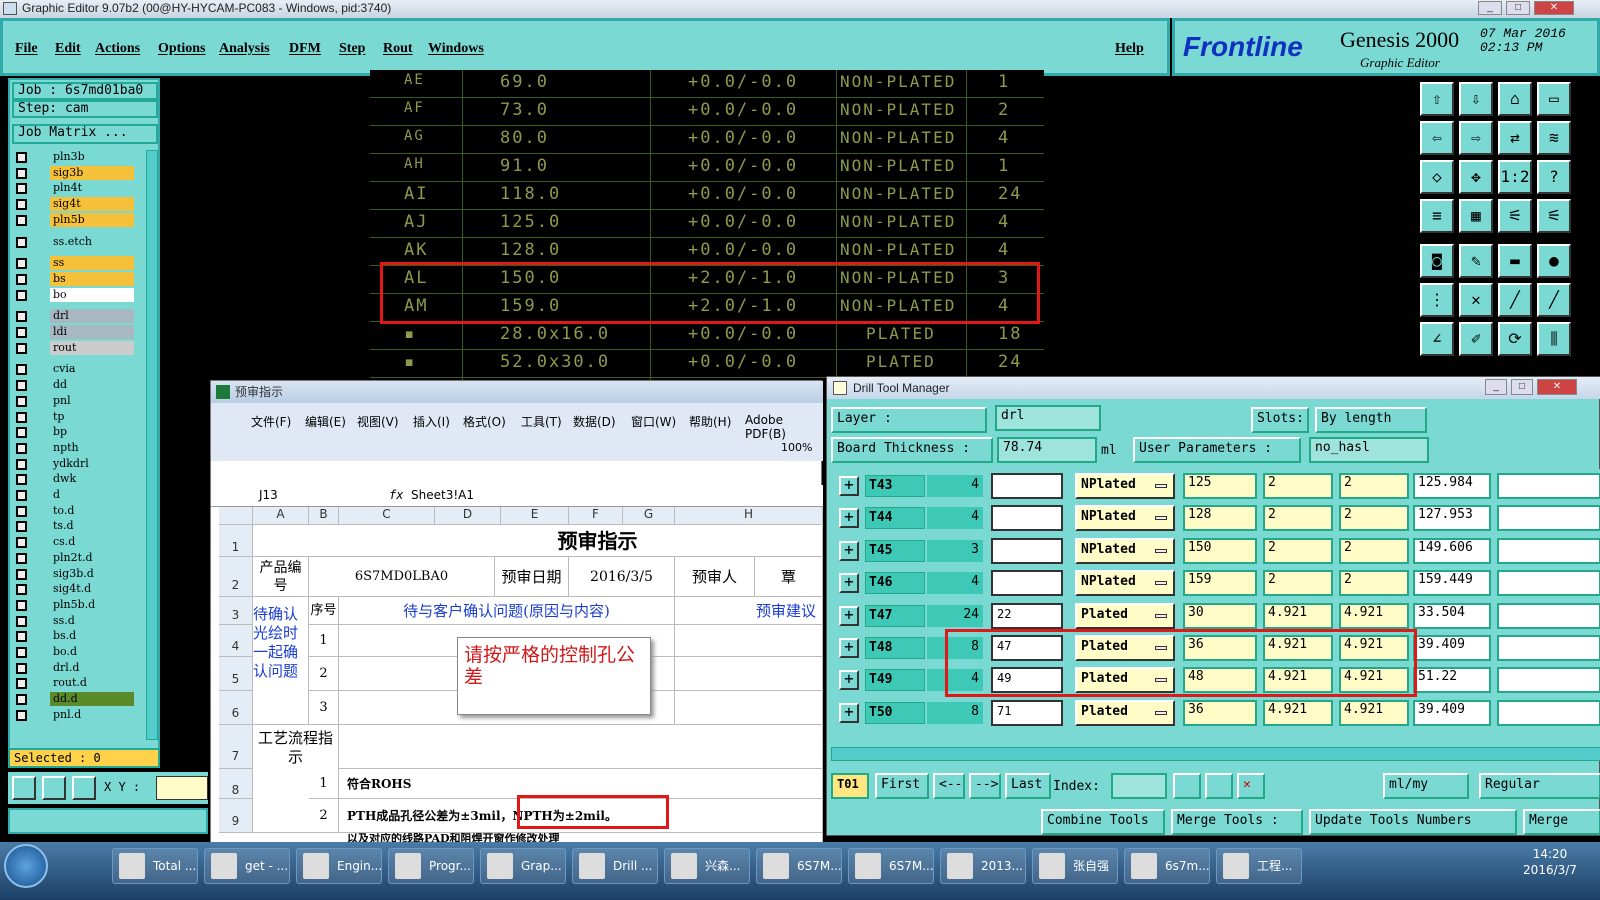 The height and width of the screenshot is (900, 1600). What do you see at coordinates (1476, 216) in the screenshot?
I see `grid-icon: ▦` at bounding box center [1476, 216].